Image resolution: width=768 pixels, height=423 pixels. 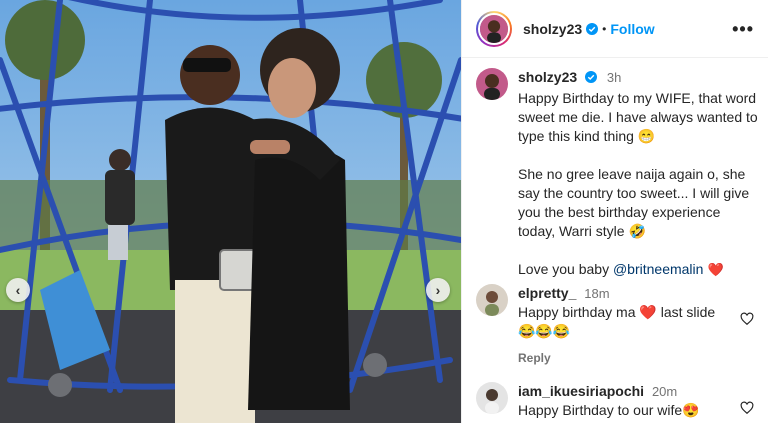 I want to click on comment-text: Happy Birthday to our wife😍, so click(x=609, y=410).